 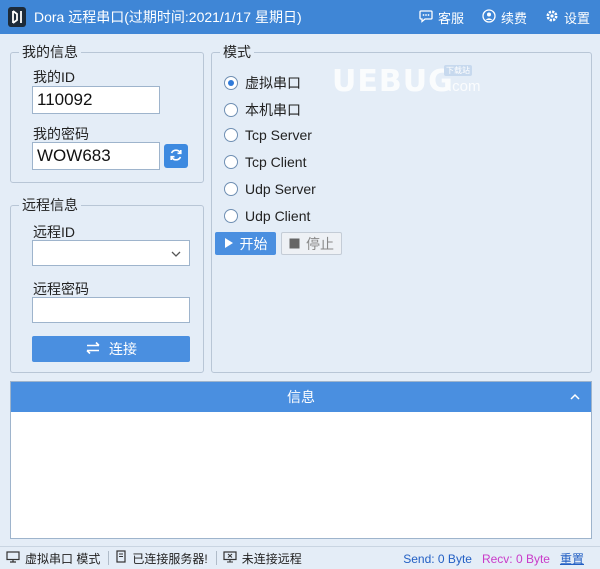 I want to click on mode-option-udp-client: Udp Client, so click(x=267, y=216).